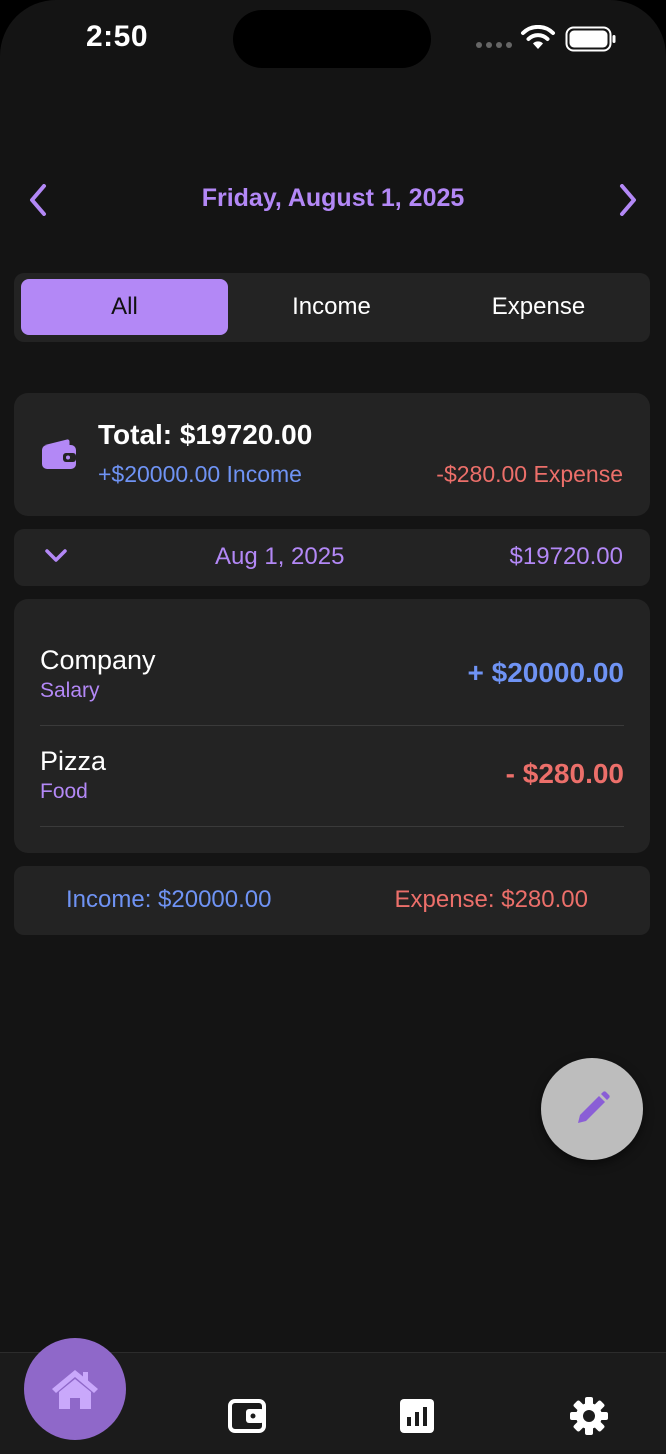 The width and height of the screenshot is (666, 1454). I want to click on transaction-row: Company Salary + $20000.00, so click(332, 675).